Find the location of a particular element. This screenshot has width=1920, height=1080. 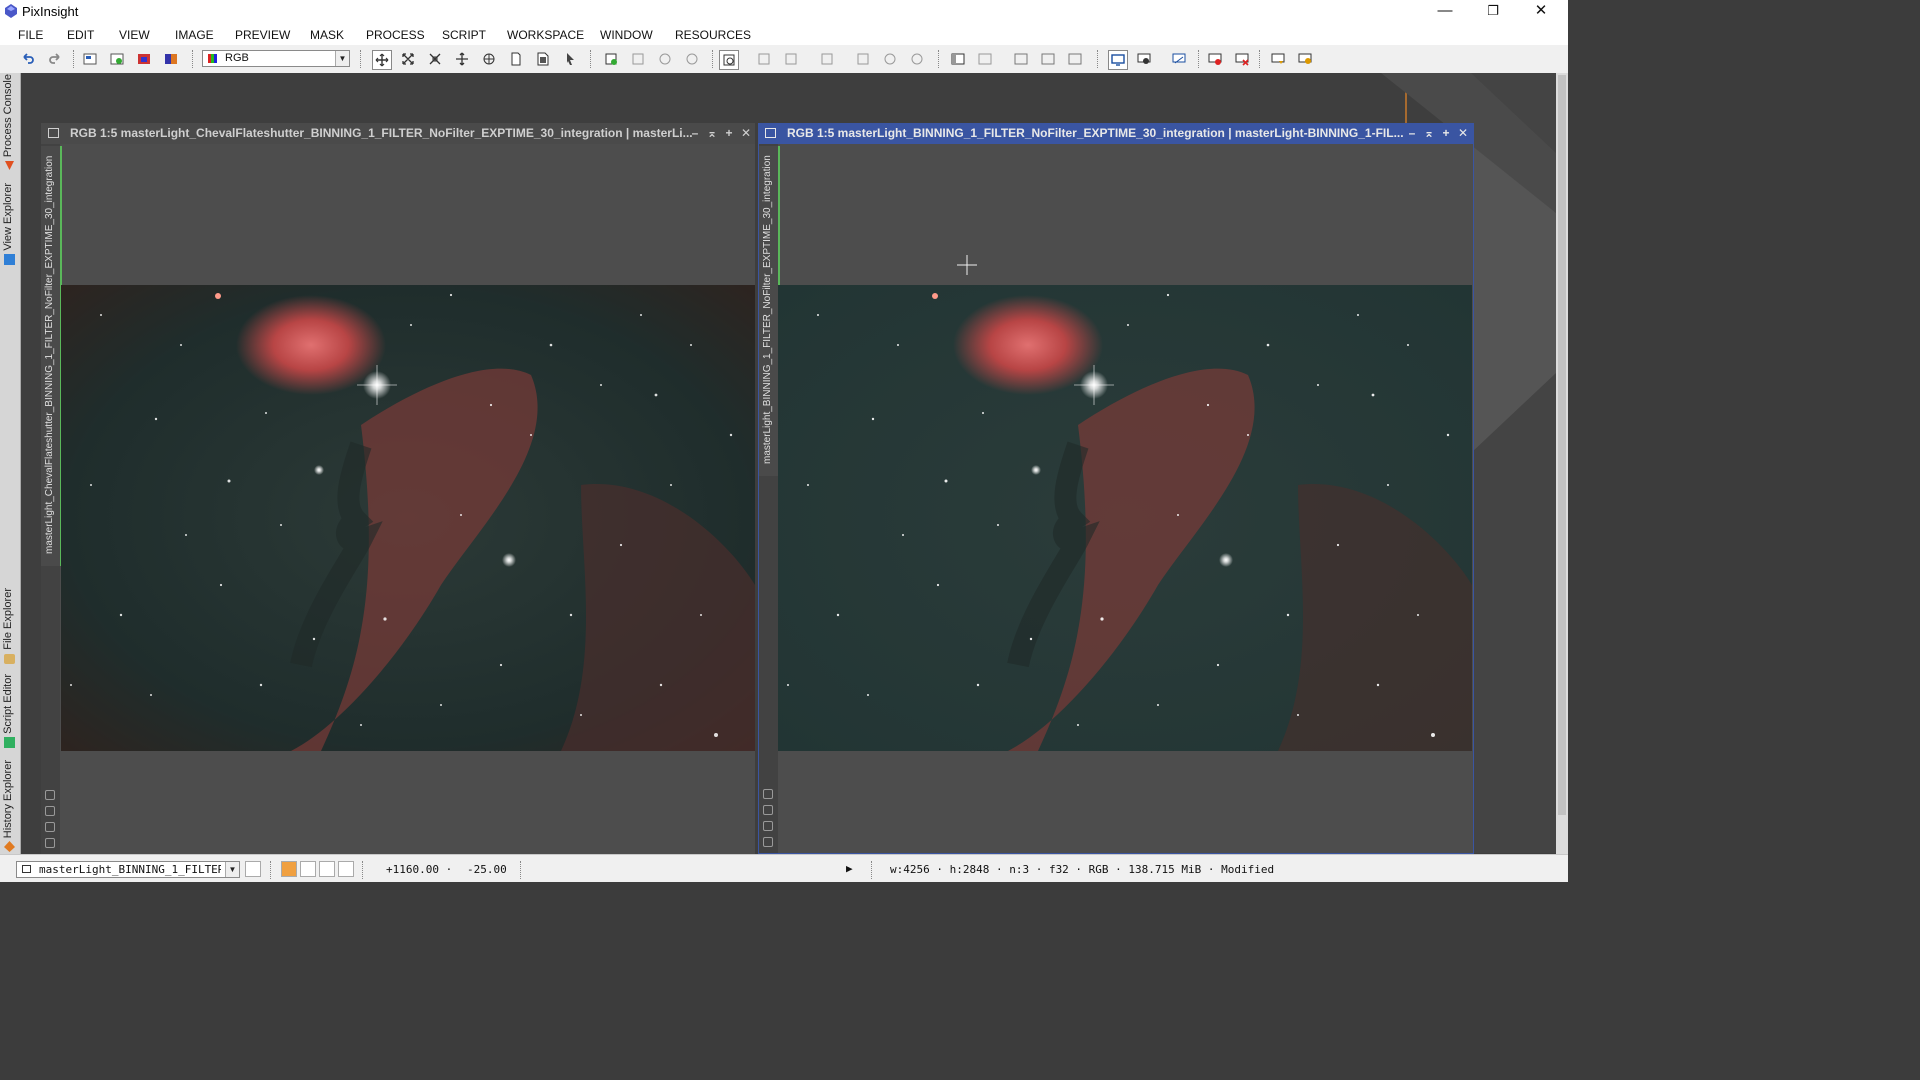

zoom-in-icon is located at coordinates (435, 59).